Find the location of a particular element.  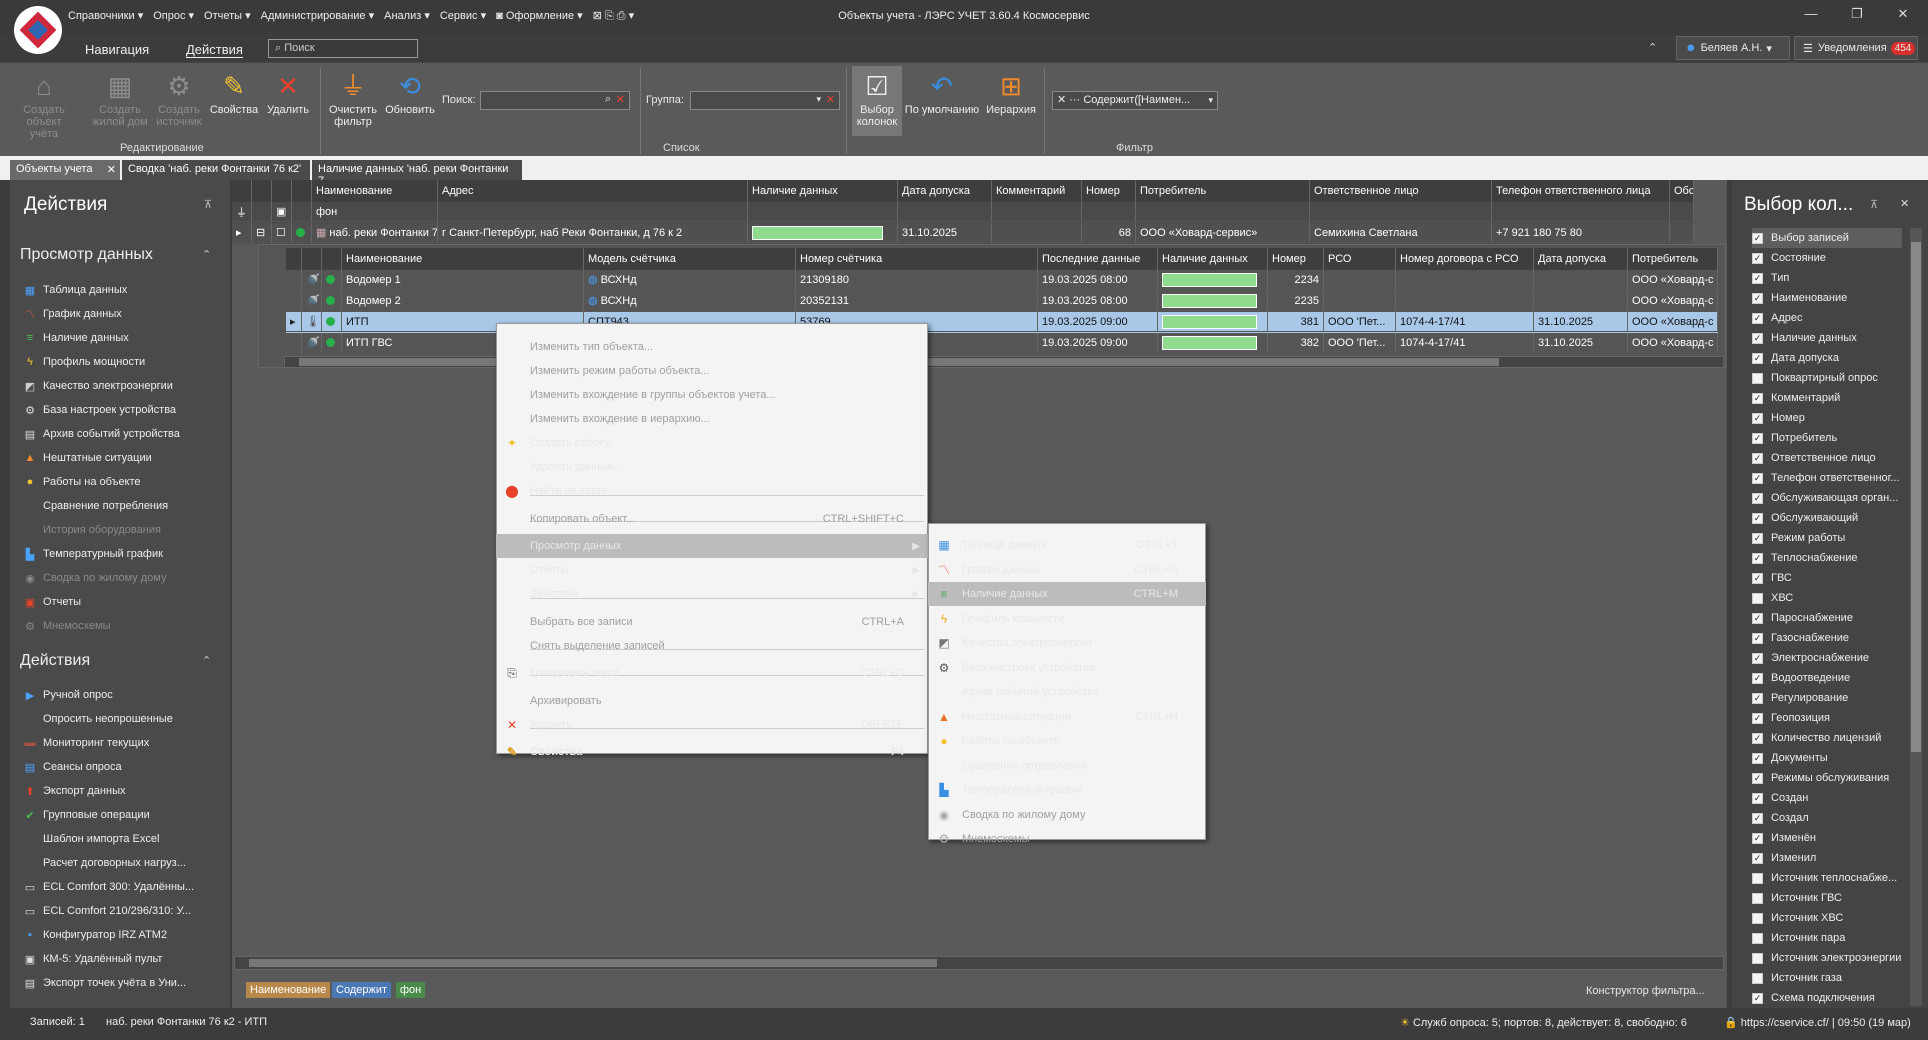

column-option: ✓ Теплоснабжение is located at coordinates (1805, 558).